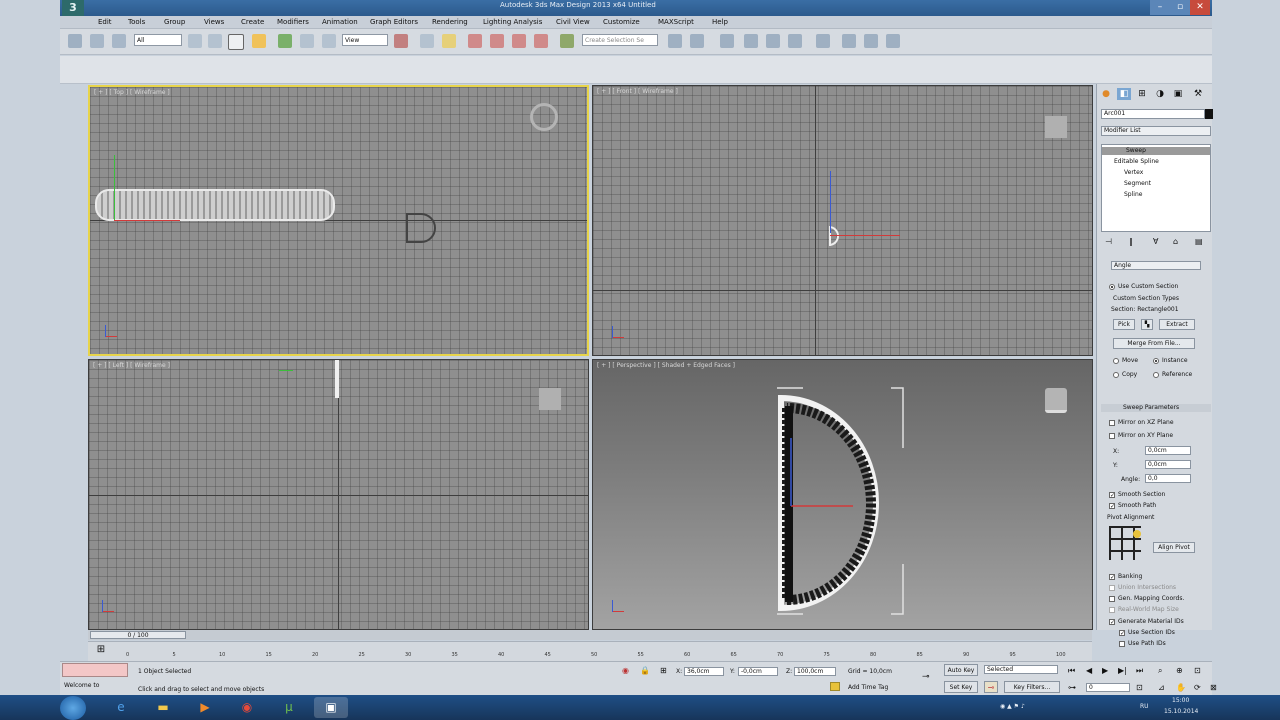 The height and width of the screenshot is (720, 1280). What do you see at coordinates (1124, 94) in the screenshot?
I see `modify-tab-icon: ◧` at bounding box center [1124, 94].